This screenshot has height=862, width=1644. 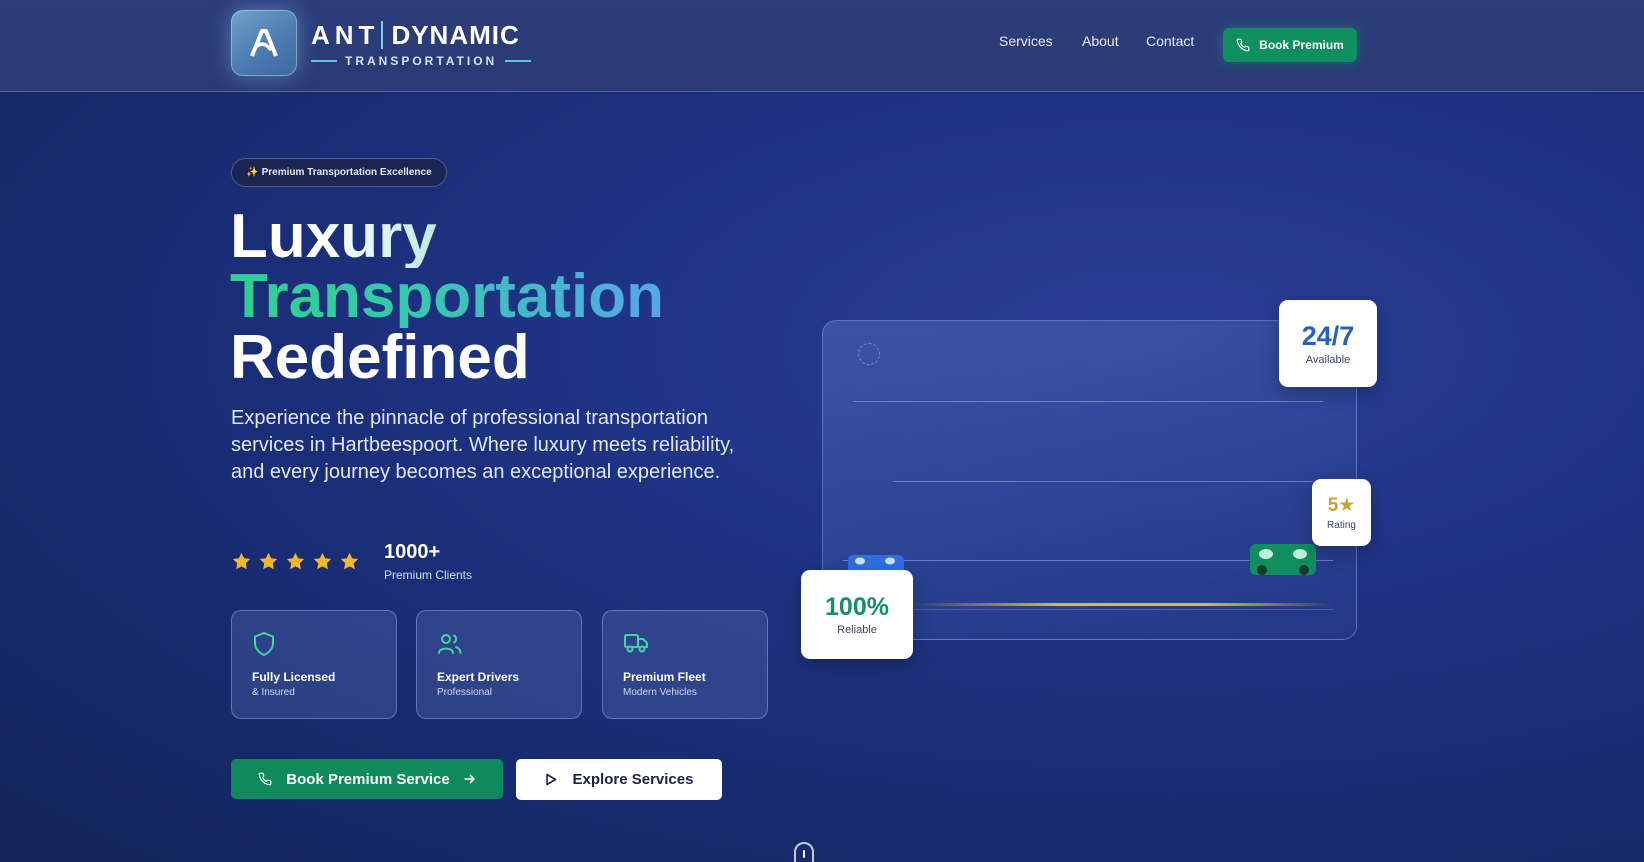 I want to click on rating-stars, so click(x=295, y=561).